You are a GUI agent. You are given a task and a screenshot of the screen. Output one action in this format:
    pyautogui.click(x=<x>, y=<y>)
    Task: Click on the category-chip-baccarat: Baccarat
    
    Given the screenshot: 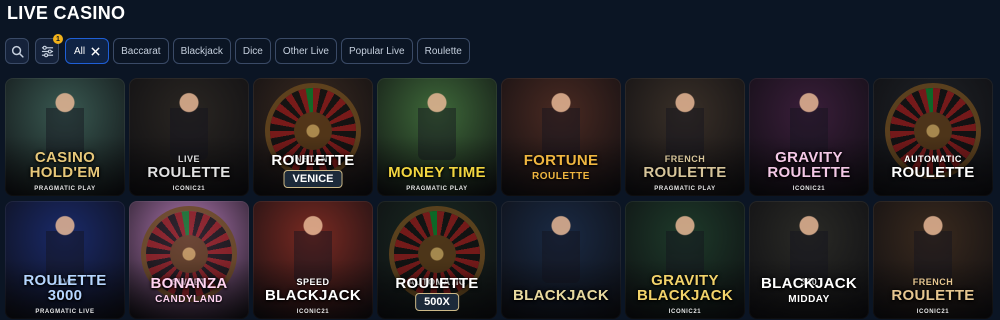 What is the action you would take?
    pyautogui.click(x=141, y=51)
    